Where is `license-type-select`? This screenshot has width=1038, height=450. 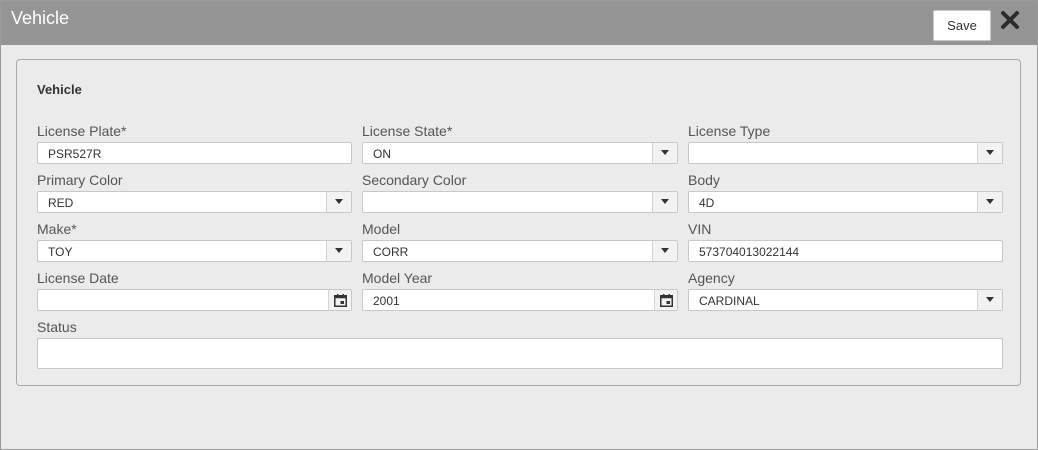
license-type-select is located at coordinates (845, 153).